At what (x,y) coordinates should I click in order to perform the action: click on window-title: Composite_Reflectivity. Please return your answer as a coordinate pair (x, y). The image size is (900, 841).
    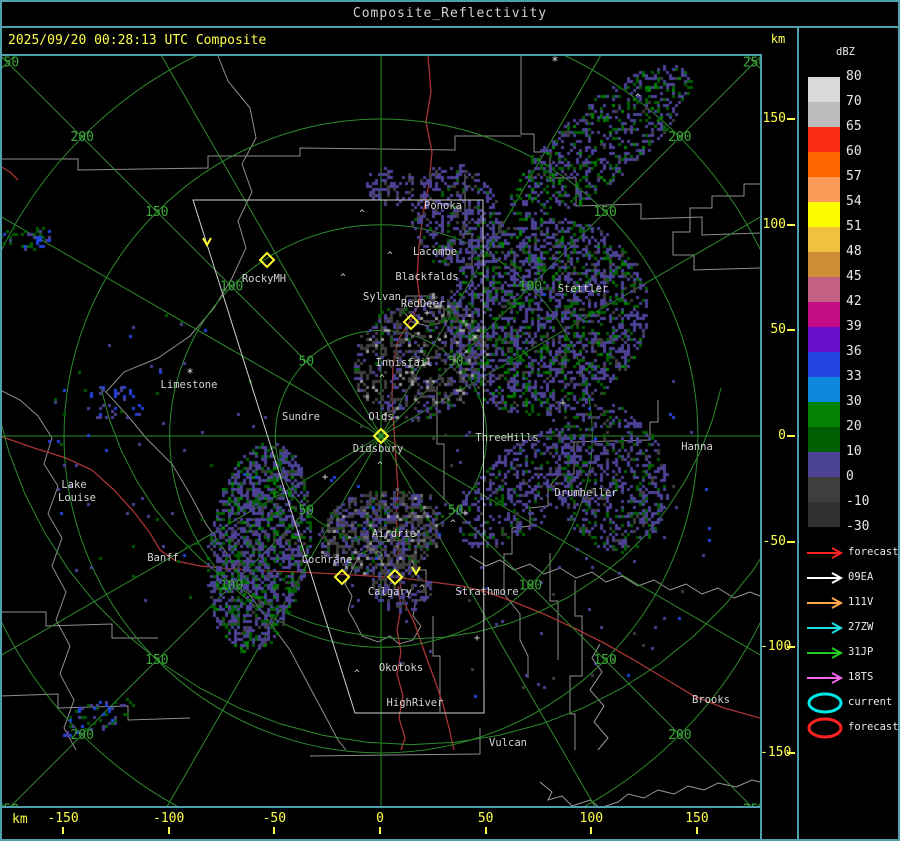
    Looking at the image, I should click on (450, 13).